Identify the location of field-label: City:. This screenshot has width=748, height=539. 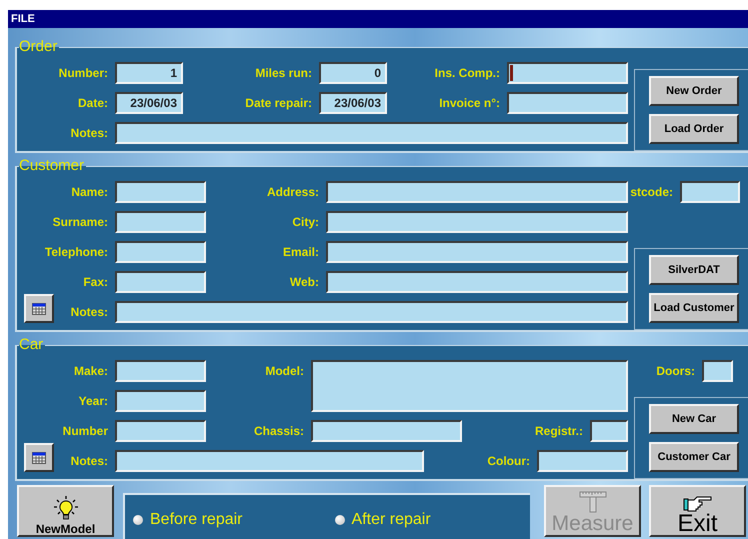
(306, 222).